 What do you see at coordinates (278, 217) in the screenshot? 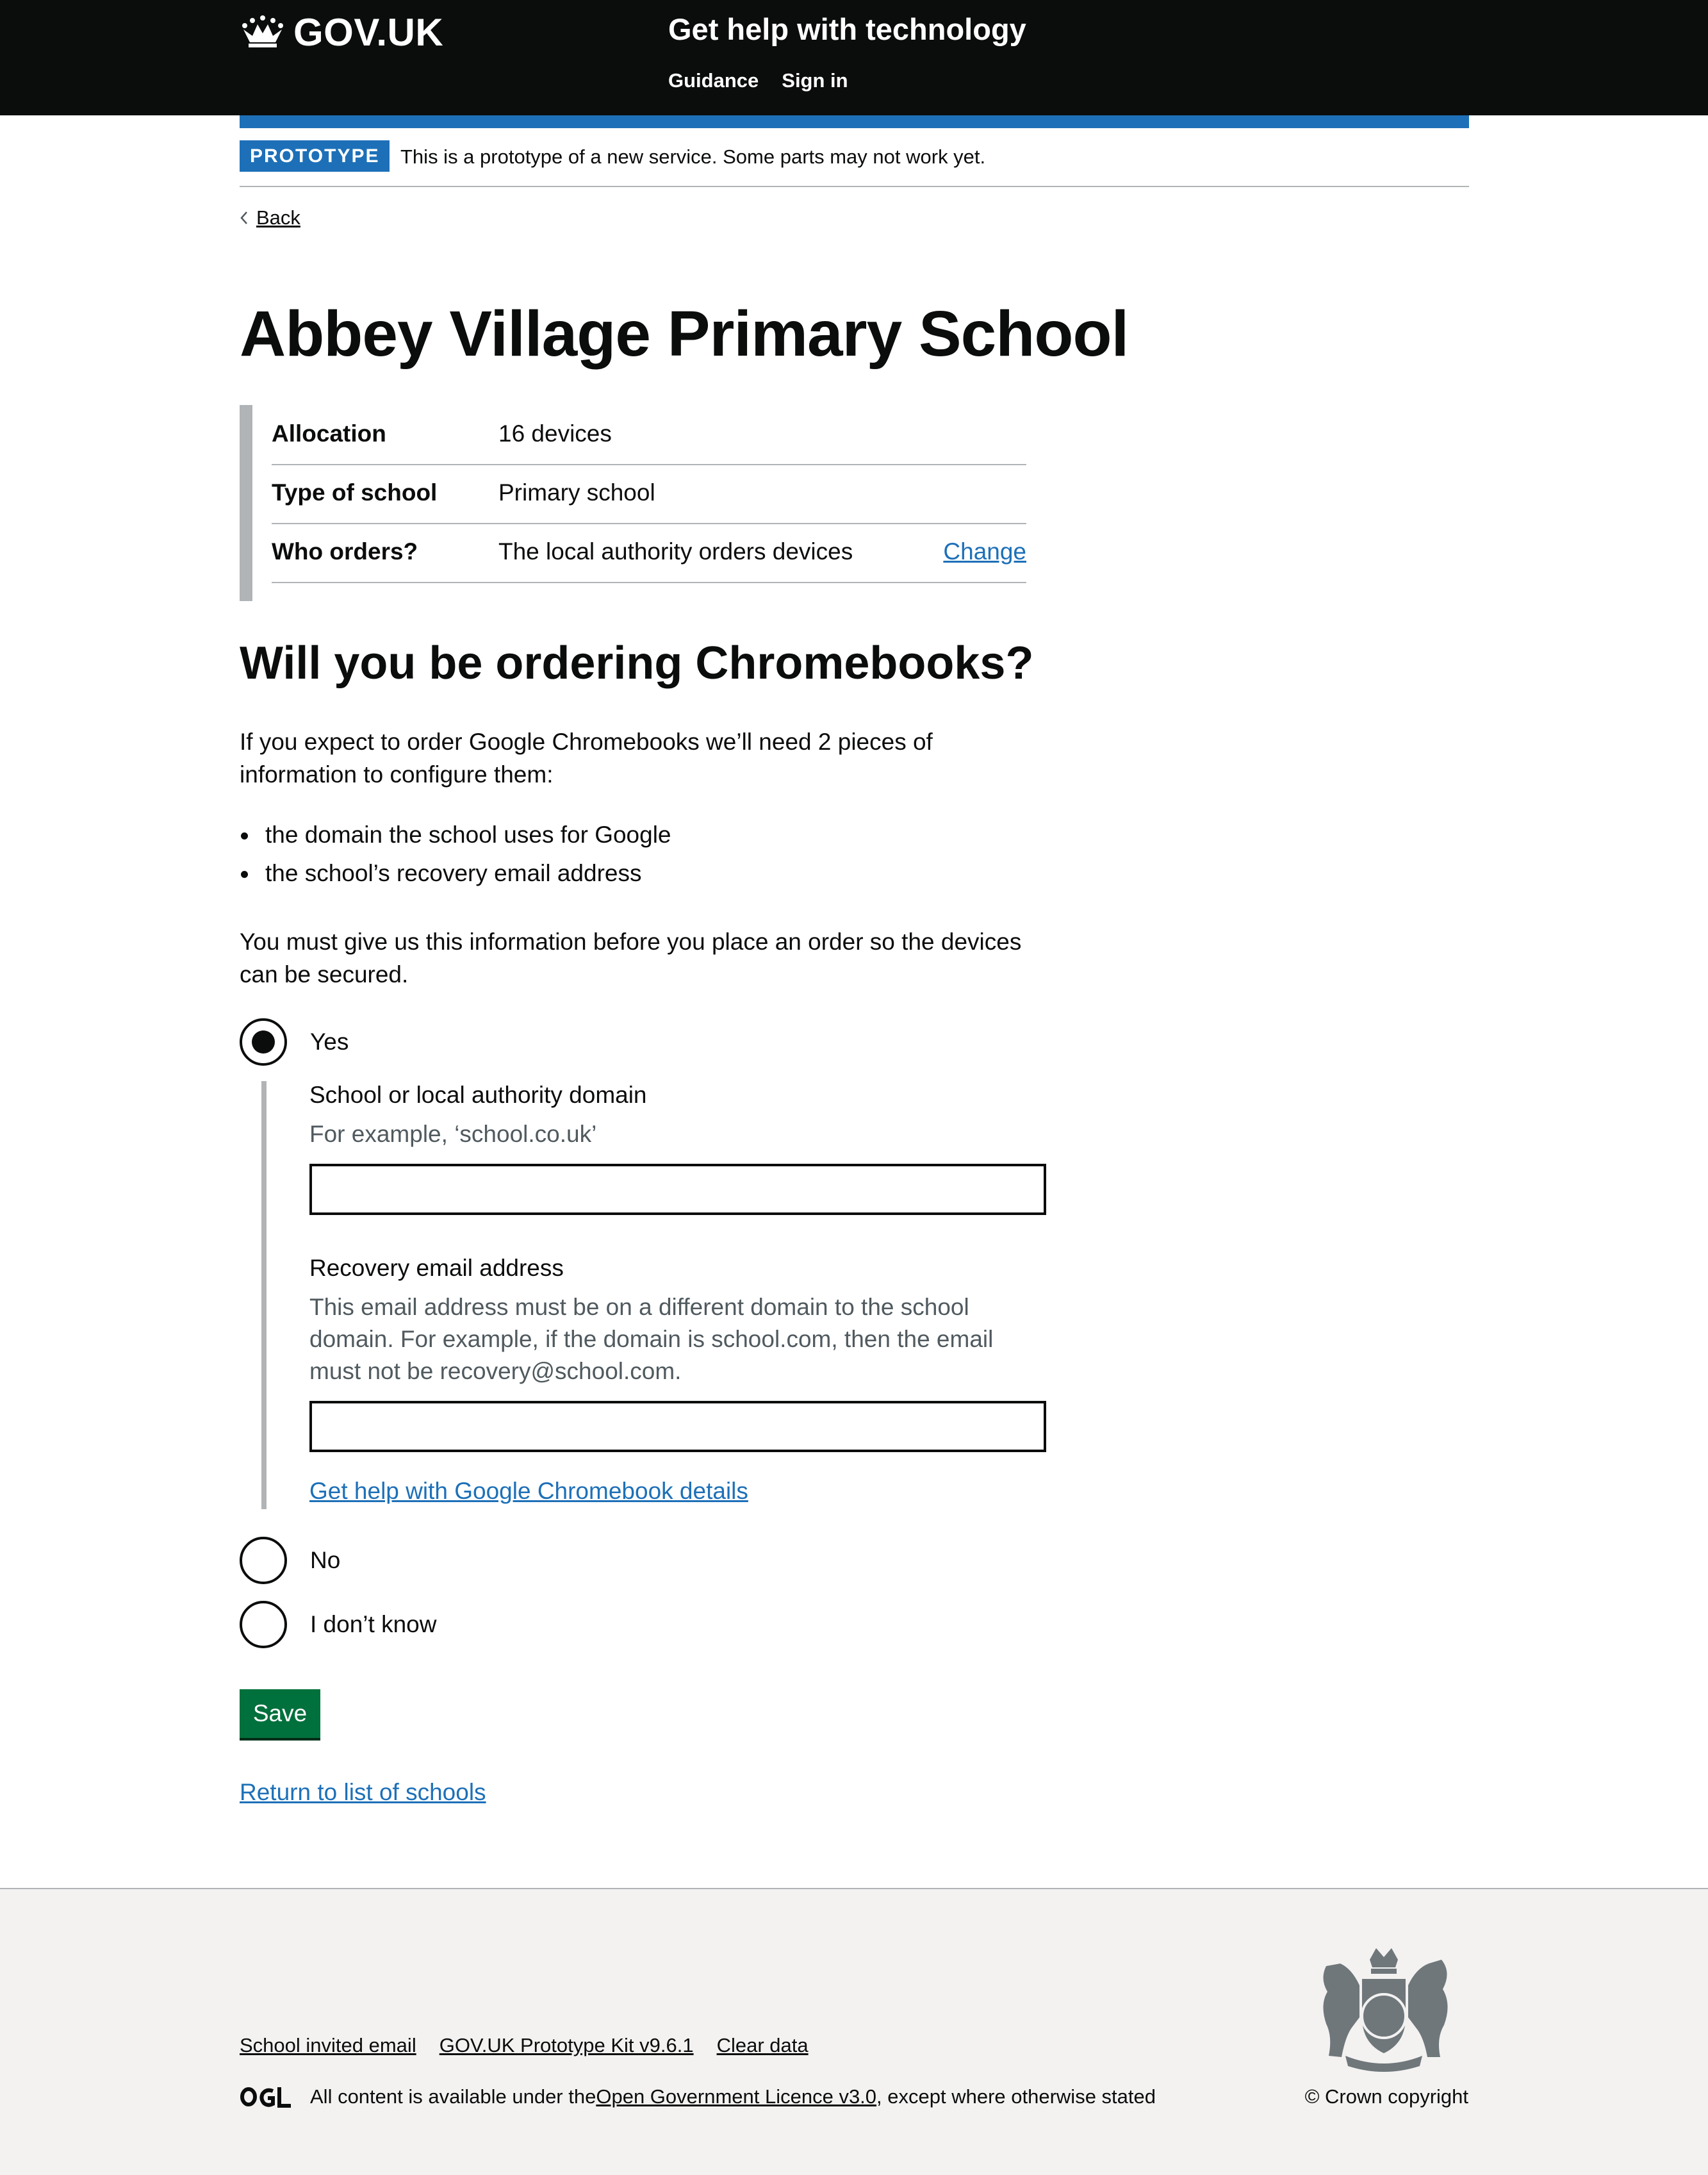
I see `back-link-label: Back` at bounding box center [278, 217].